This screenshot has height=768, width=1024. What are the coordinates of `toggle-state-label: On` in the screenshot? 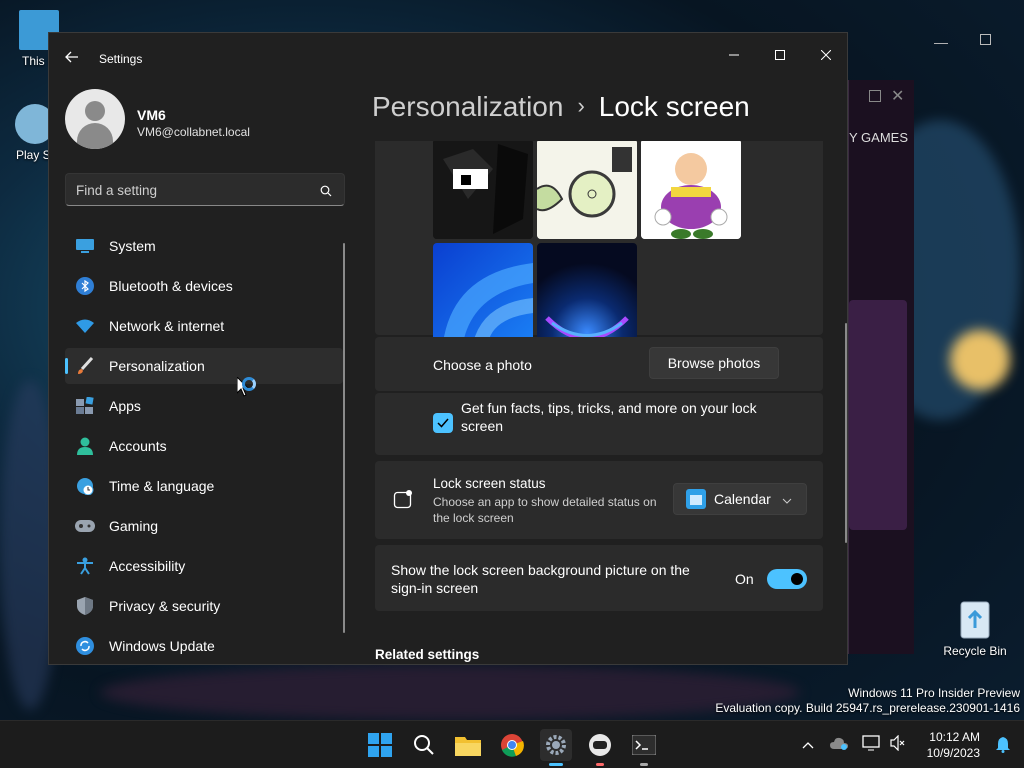 It's located at (744, 579).